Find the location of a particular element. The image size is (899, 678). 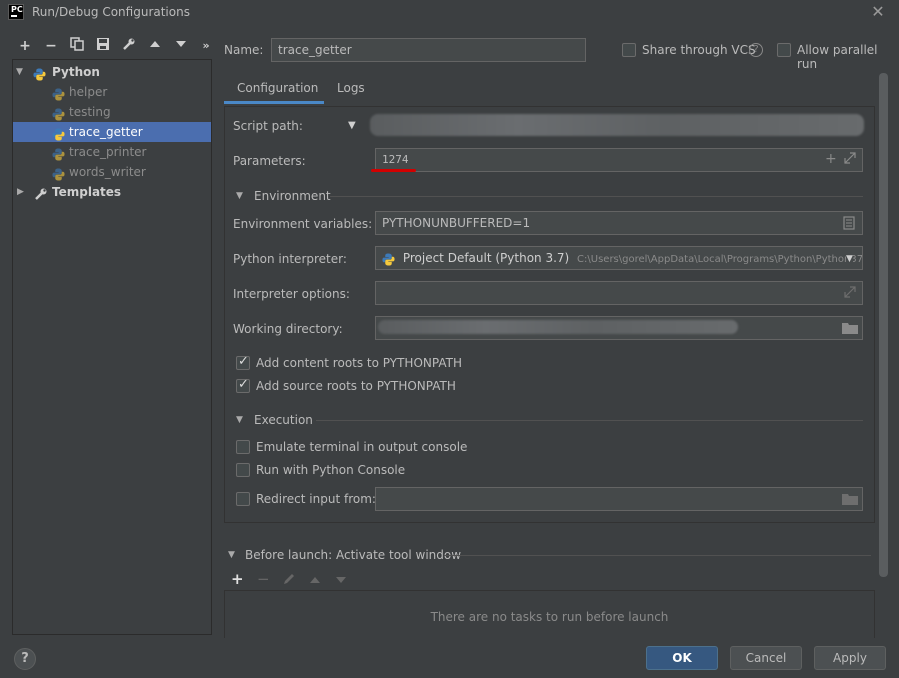

add-source-roots-label: Add source roots to PYTHONPATH is located at coordinates (356, 386).